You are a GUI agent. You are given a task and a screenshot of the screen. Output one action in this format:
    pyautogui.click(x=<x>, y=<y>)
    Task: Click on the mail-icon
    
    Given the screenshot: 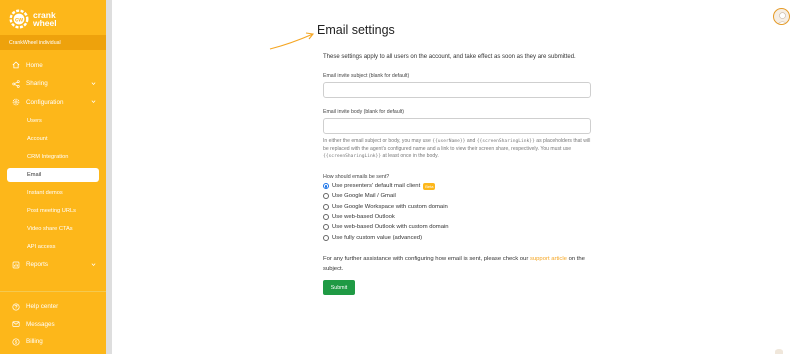 What is the action you would take?
    pyautogui.click(x=16, y=324)
    